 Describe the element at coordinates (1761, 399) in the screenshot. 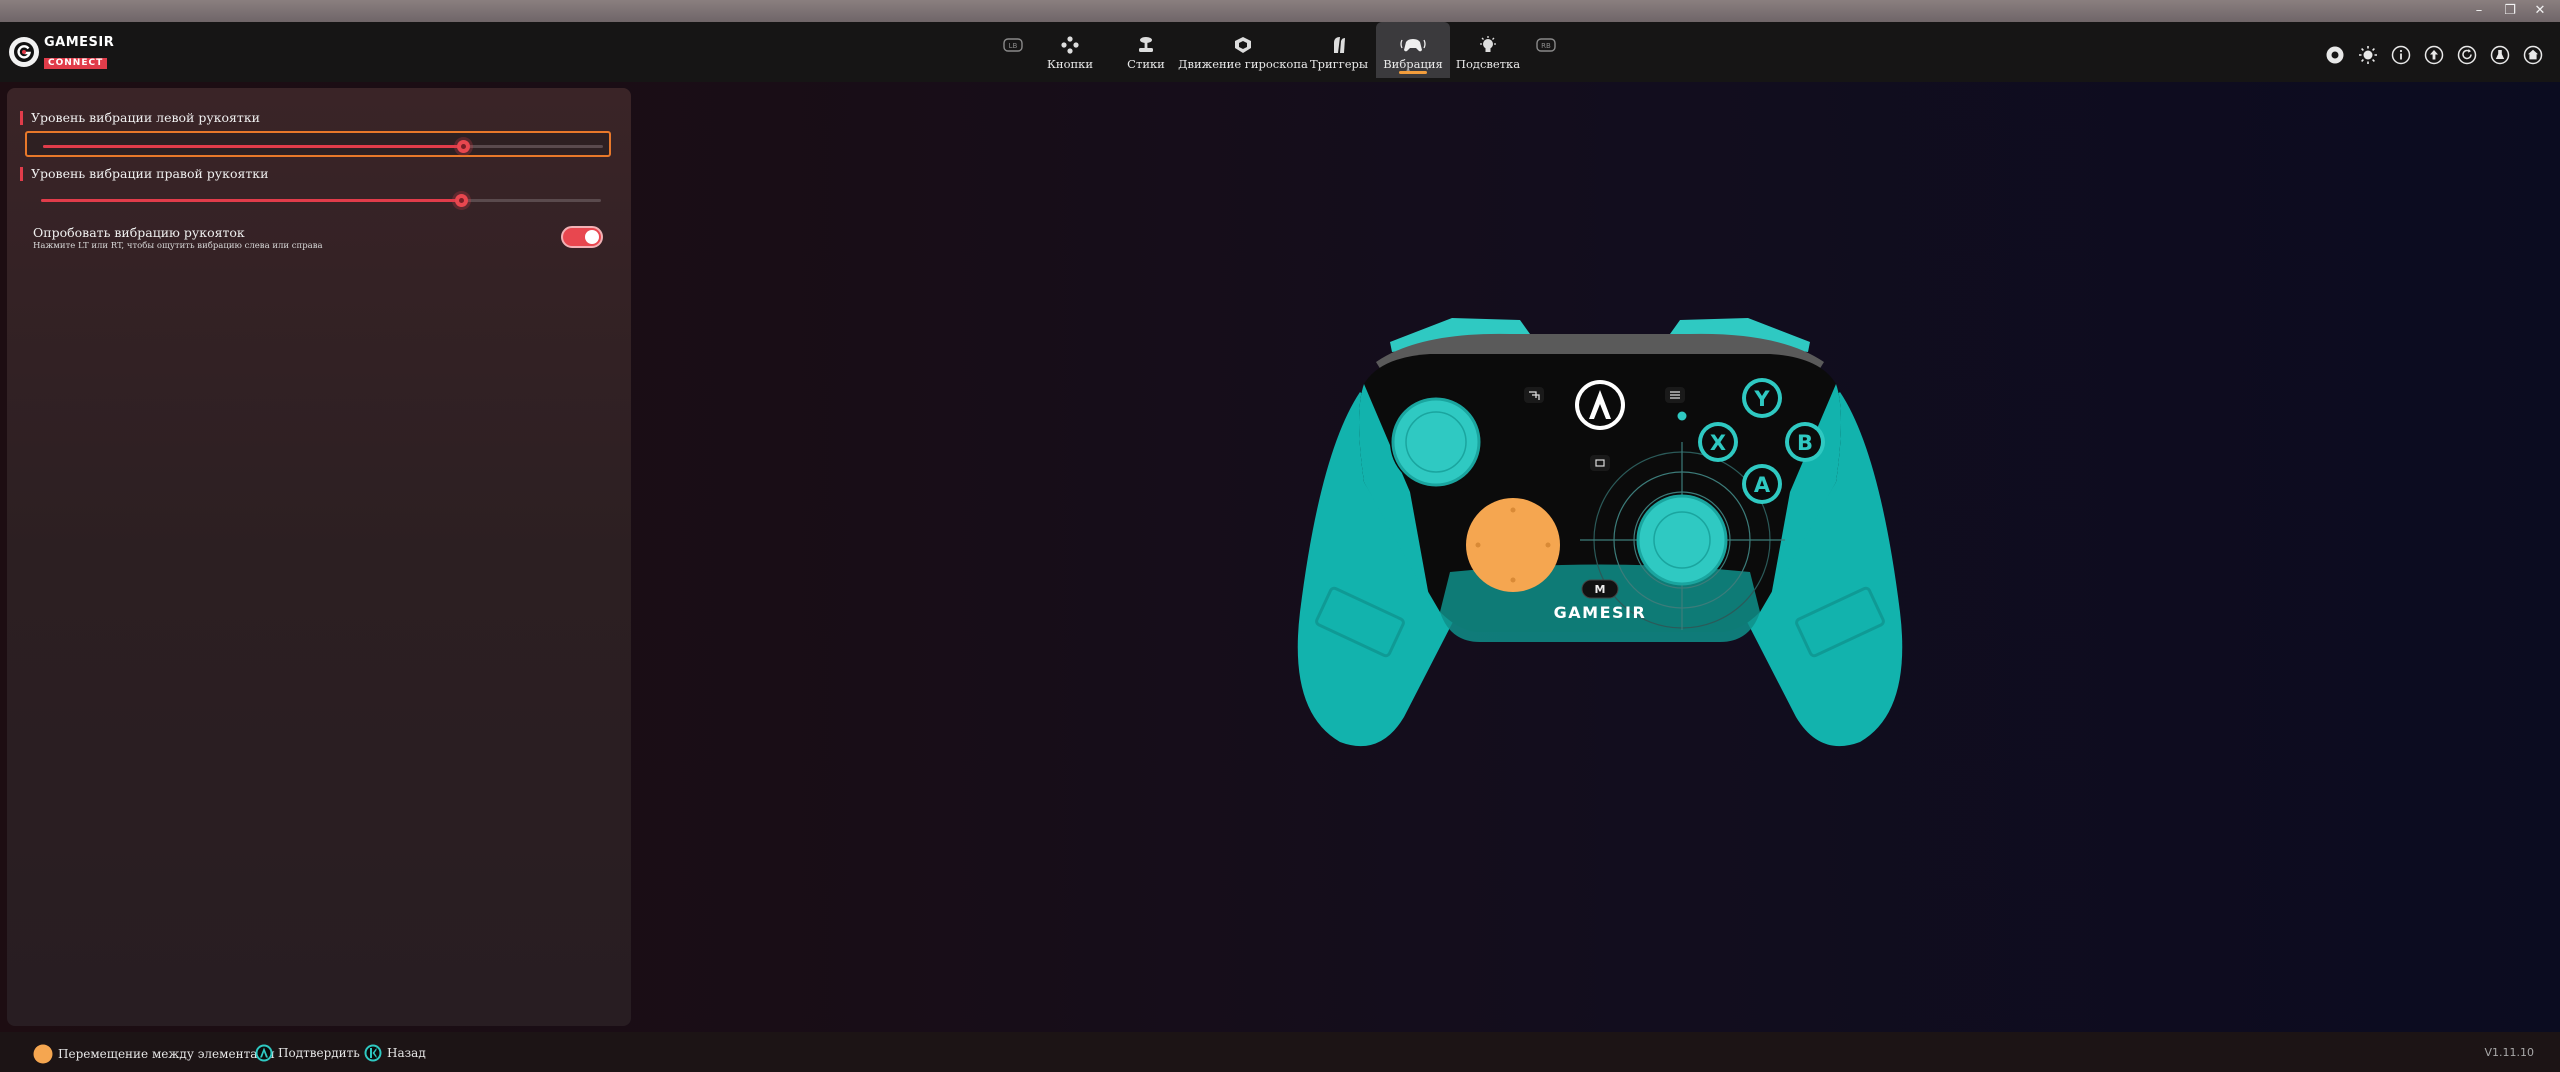

I see `y-button-label: Y` at that location.